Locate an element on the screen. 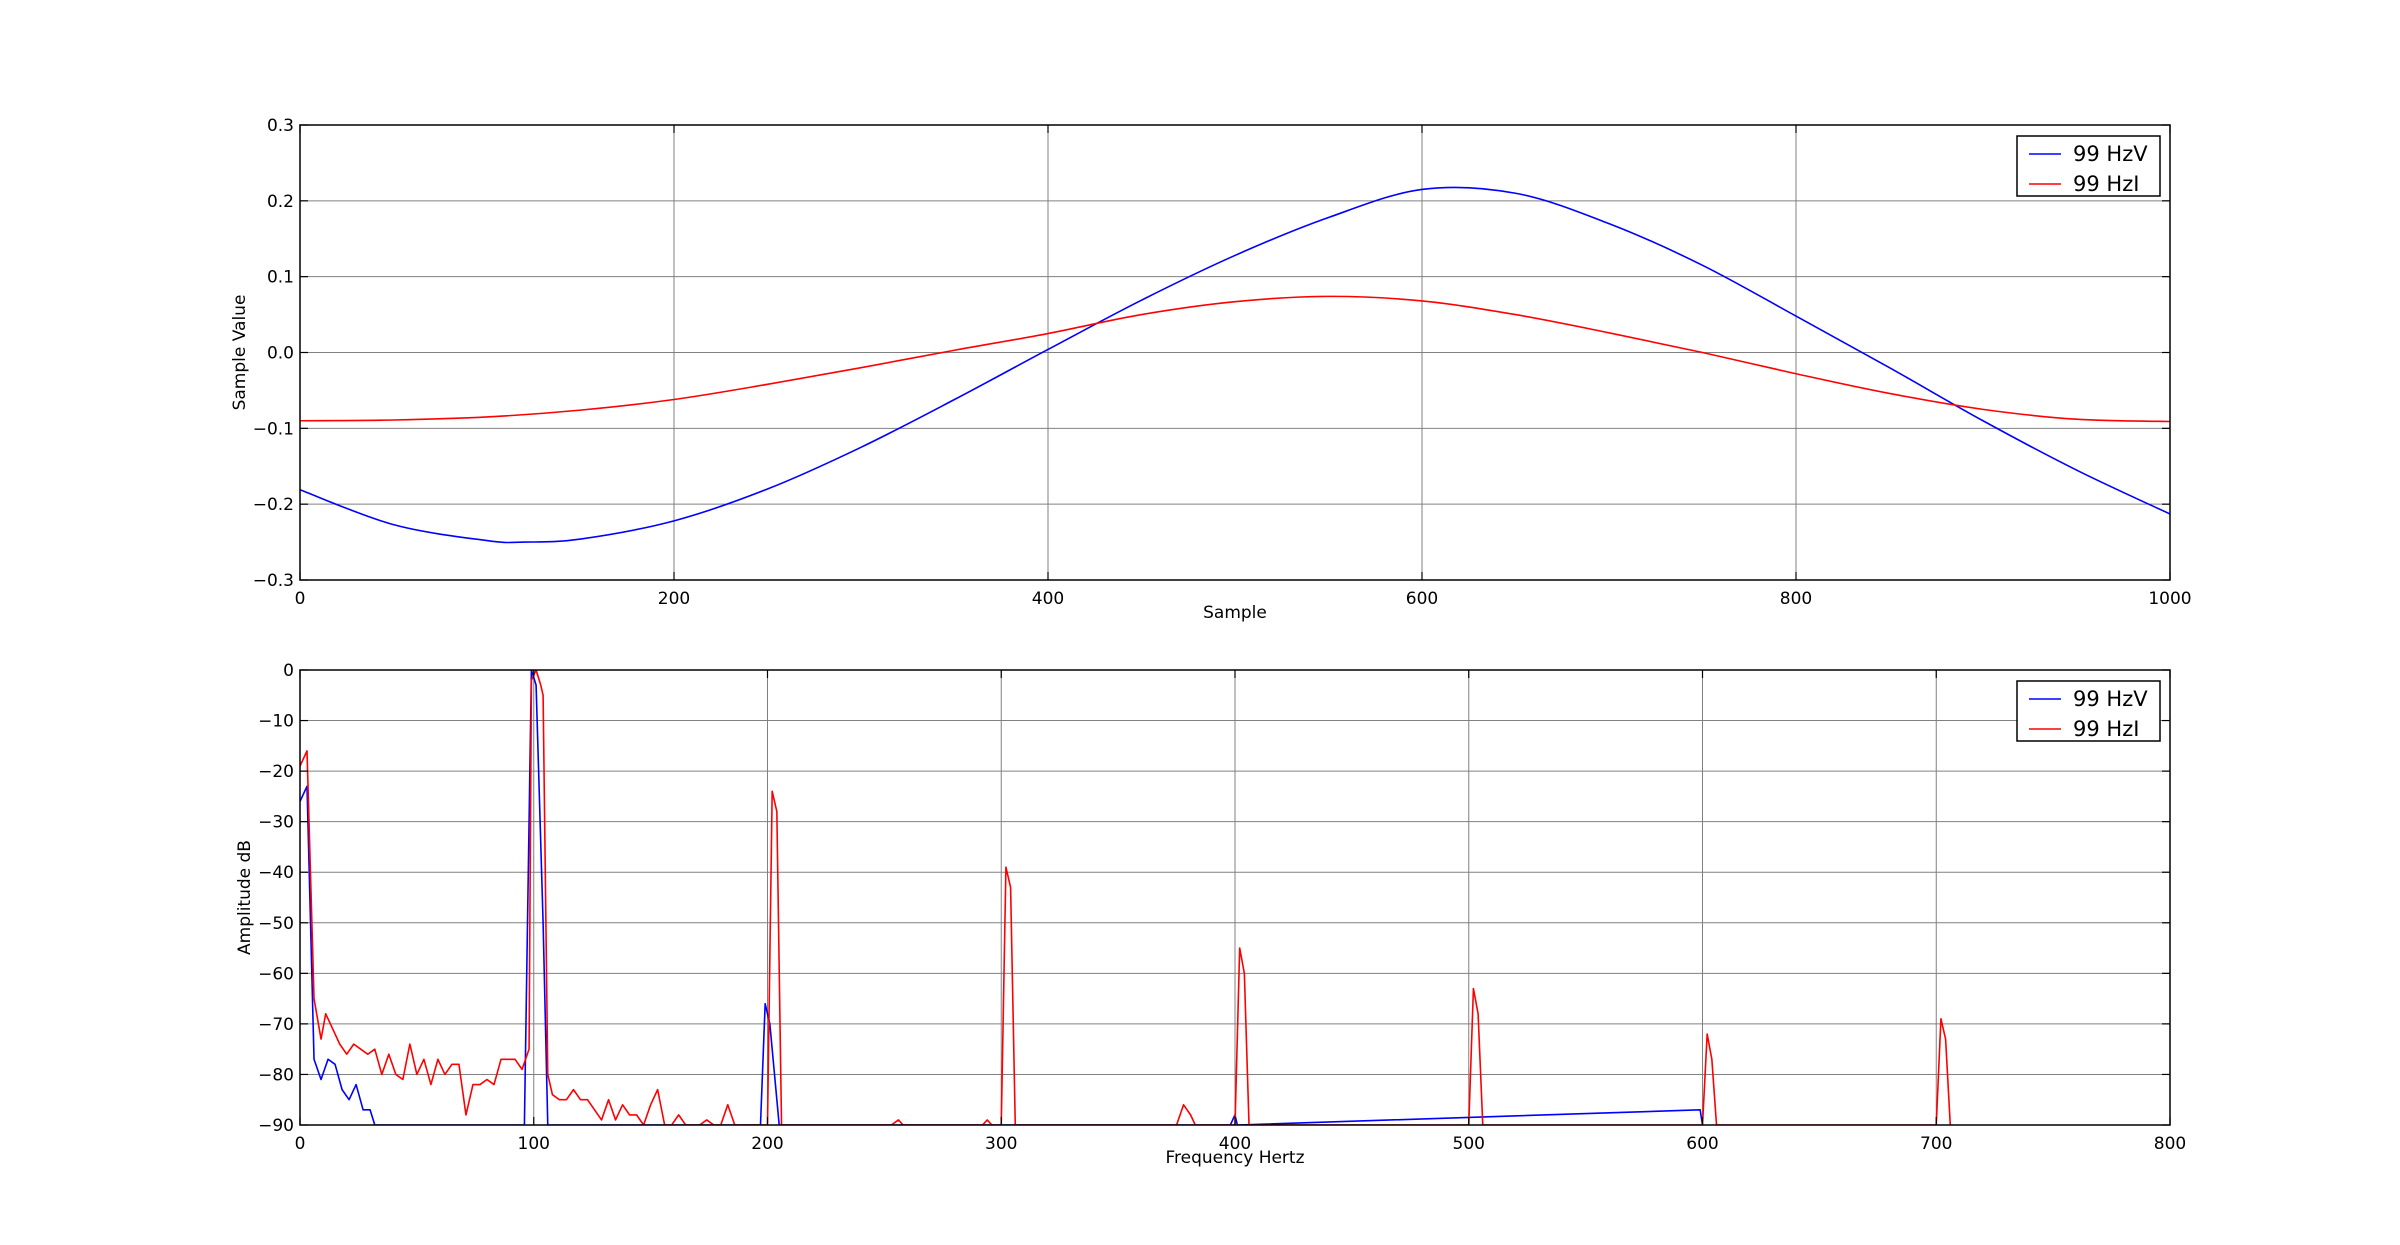  y-tick-label: −90 is located at coordinates (276, 1126).